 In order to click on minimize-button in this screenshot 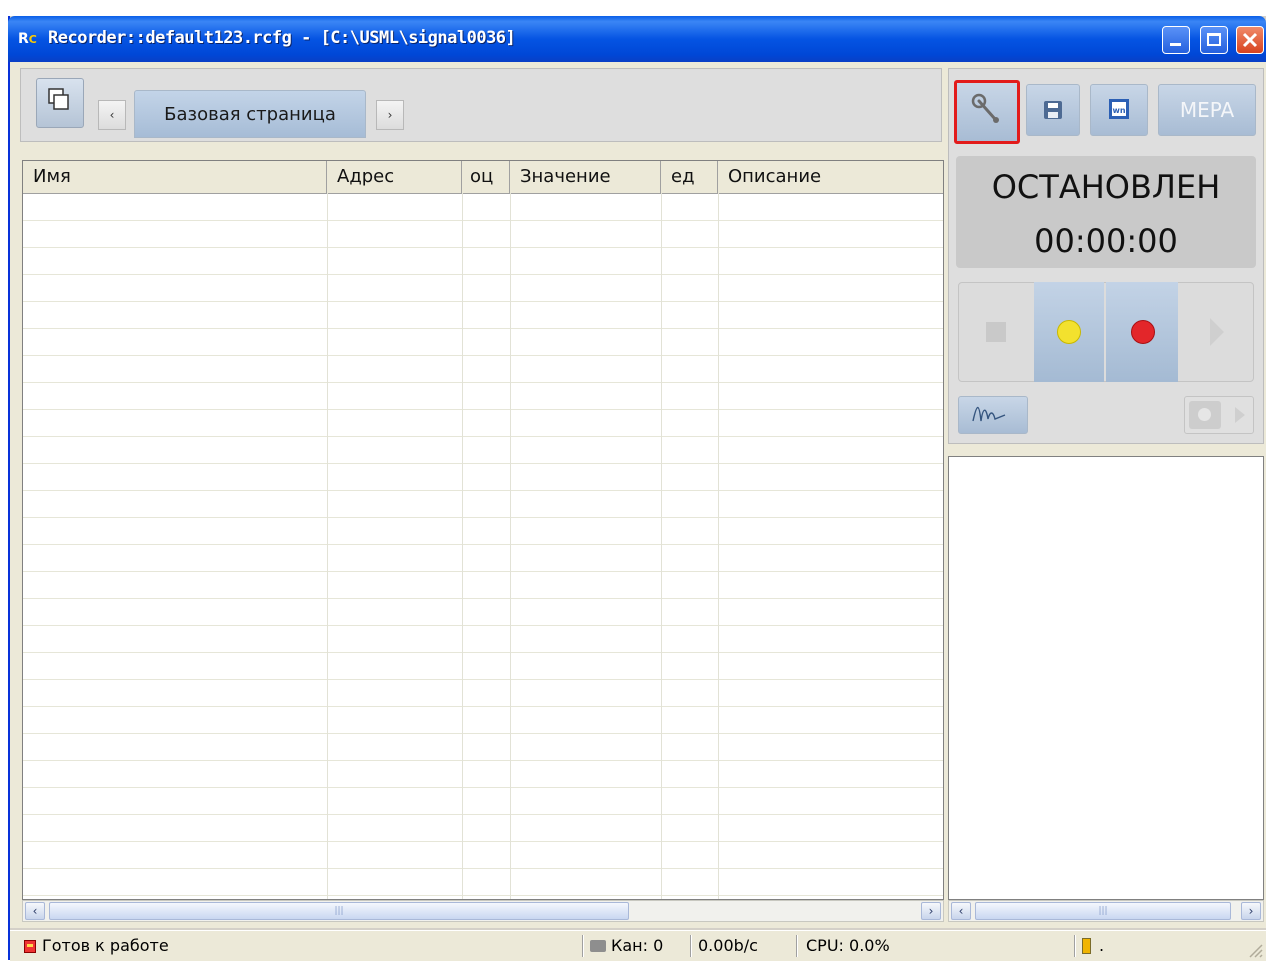, I will do `click(1176, 40)`.